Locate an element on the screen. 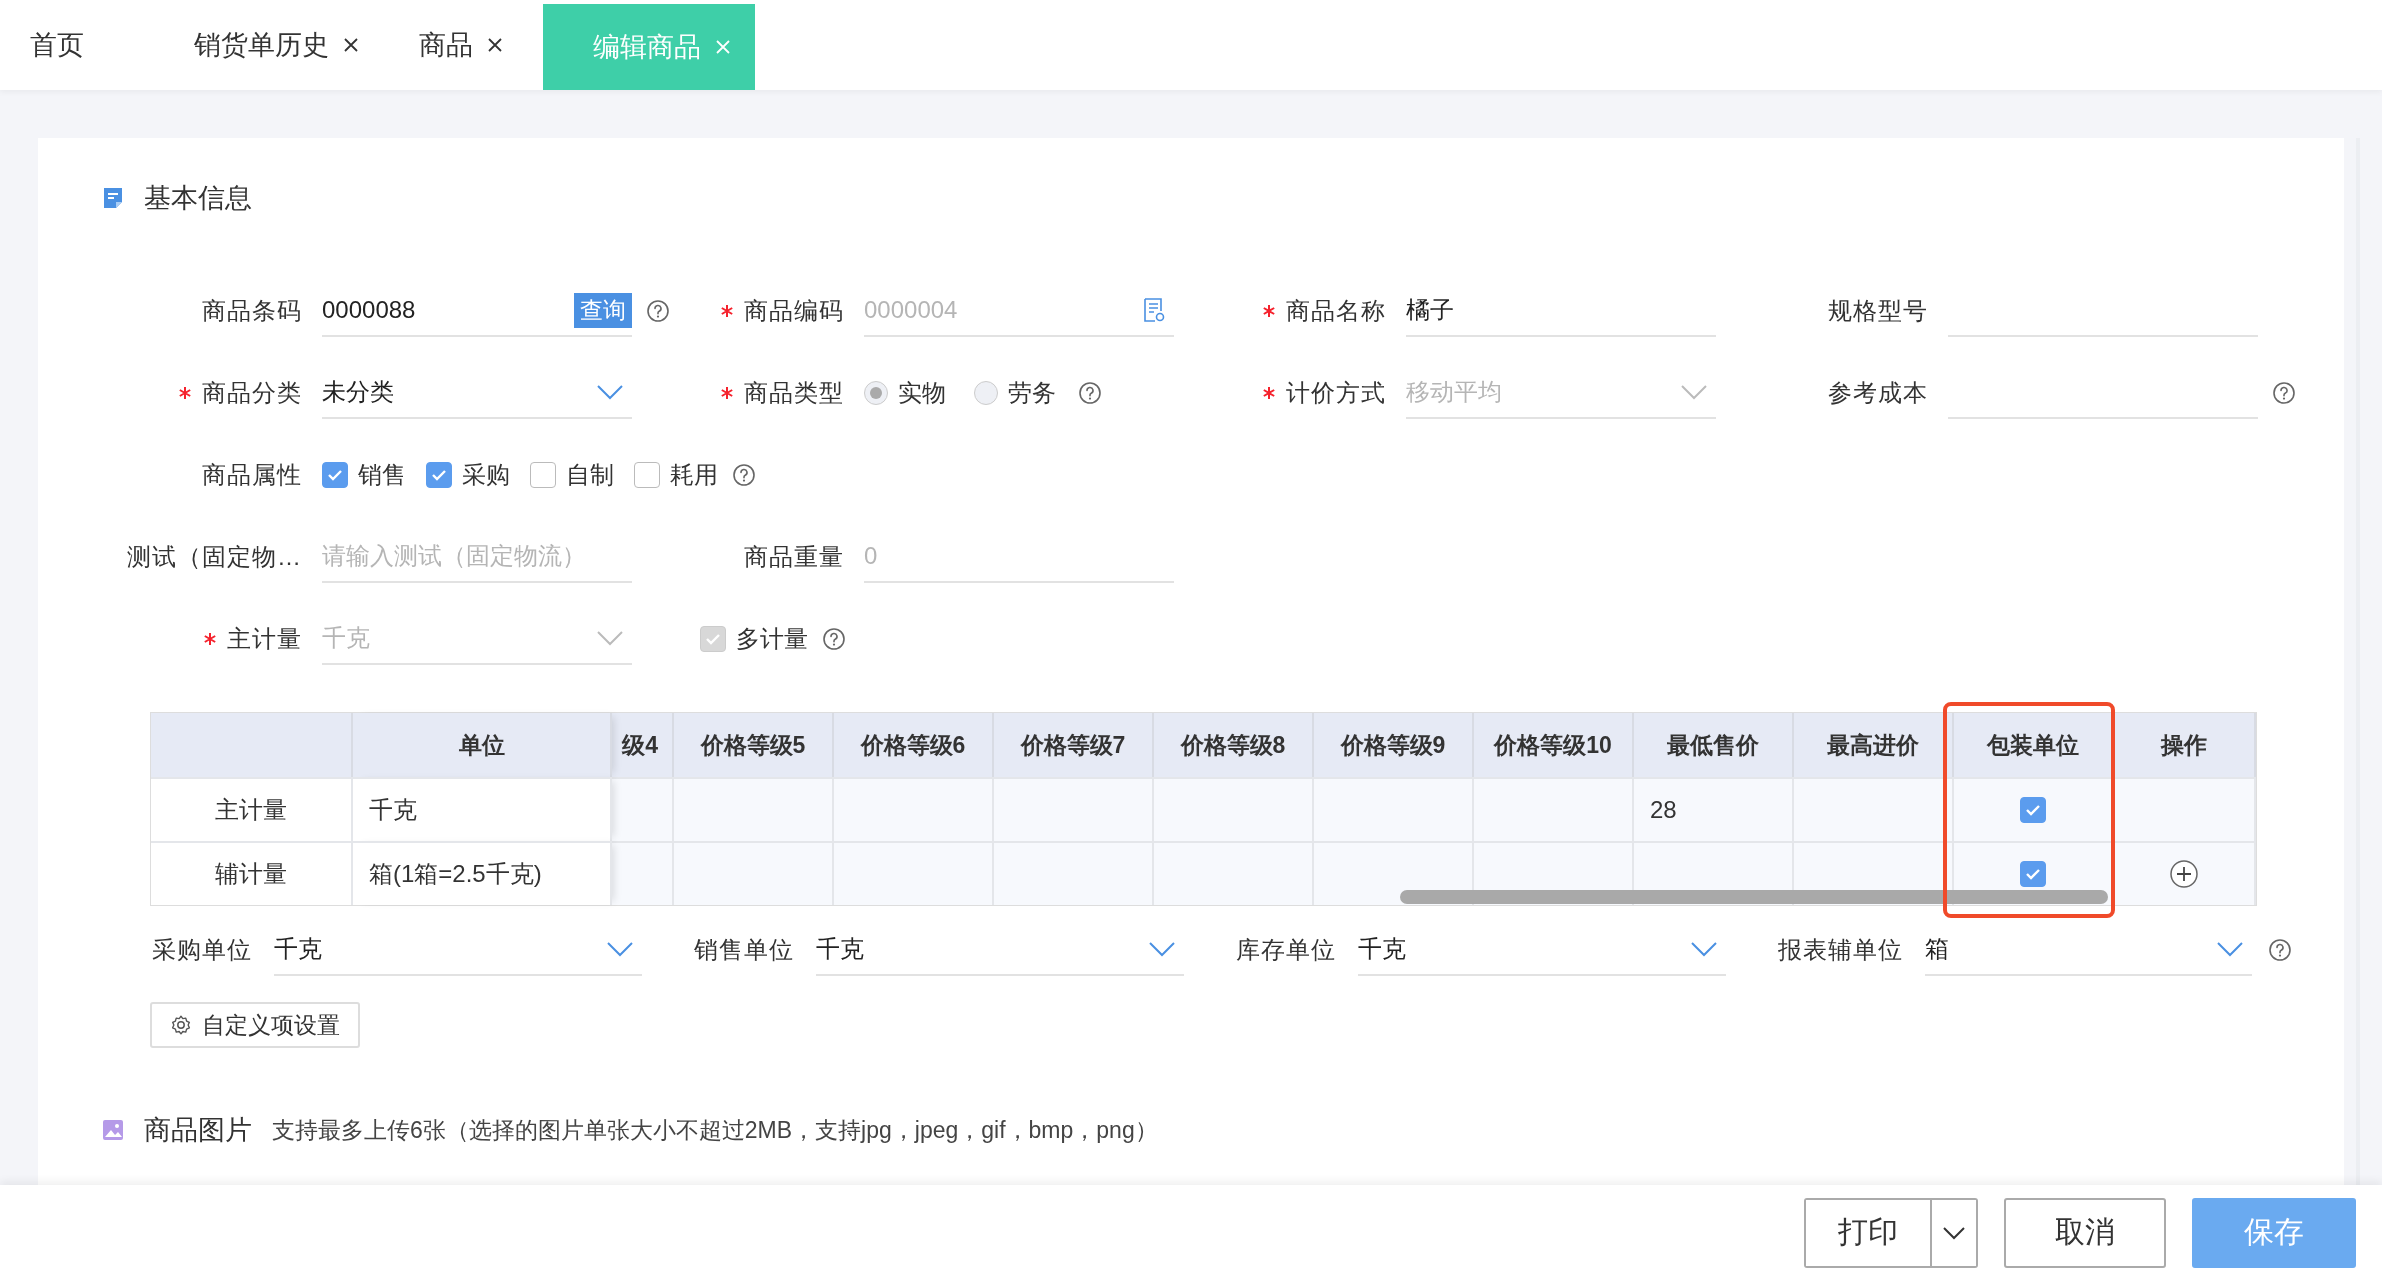  section-title: 商品图片 is located at coordinates (198, 1130).